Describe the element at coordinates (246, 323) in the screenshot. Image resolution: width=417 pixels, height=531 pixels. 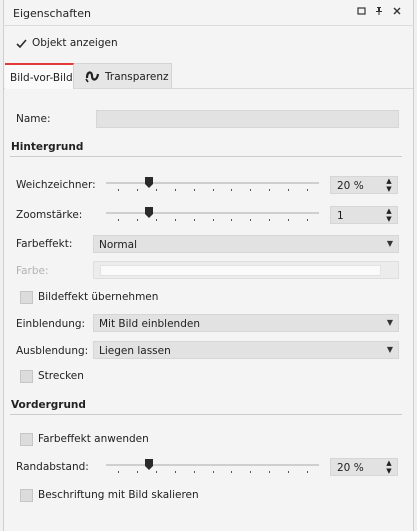
I see `fade-in-select: Mit Bild einblenden ▼` at that location.